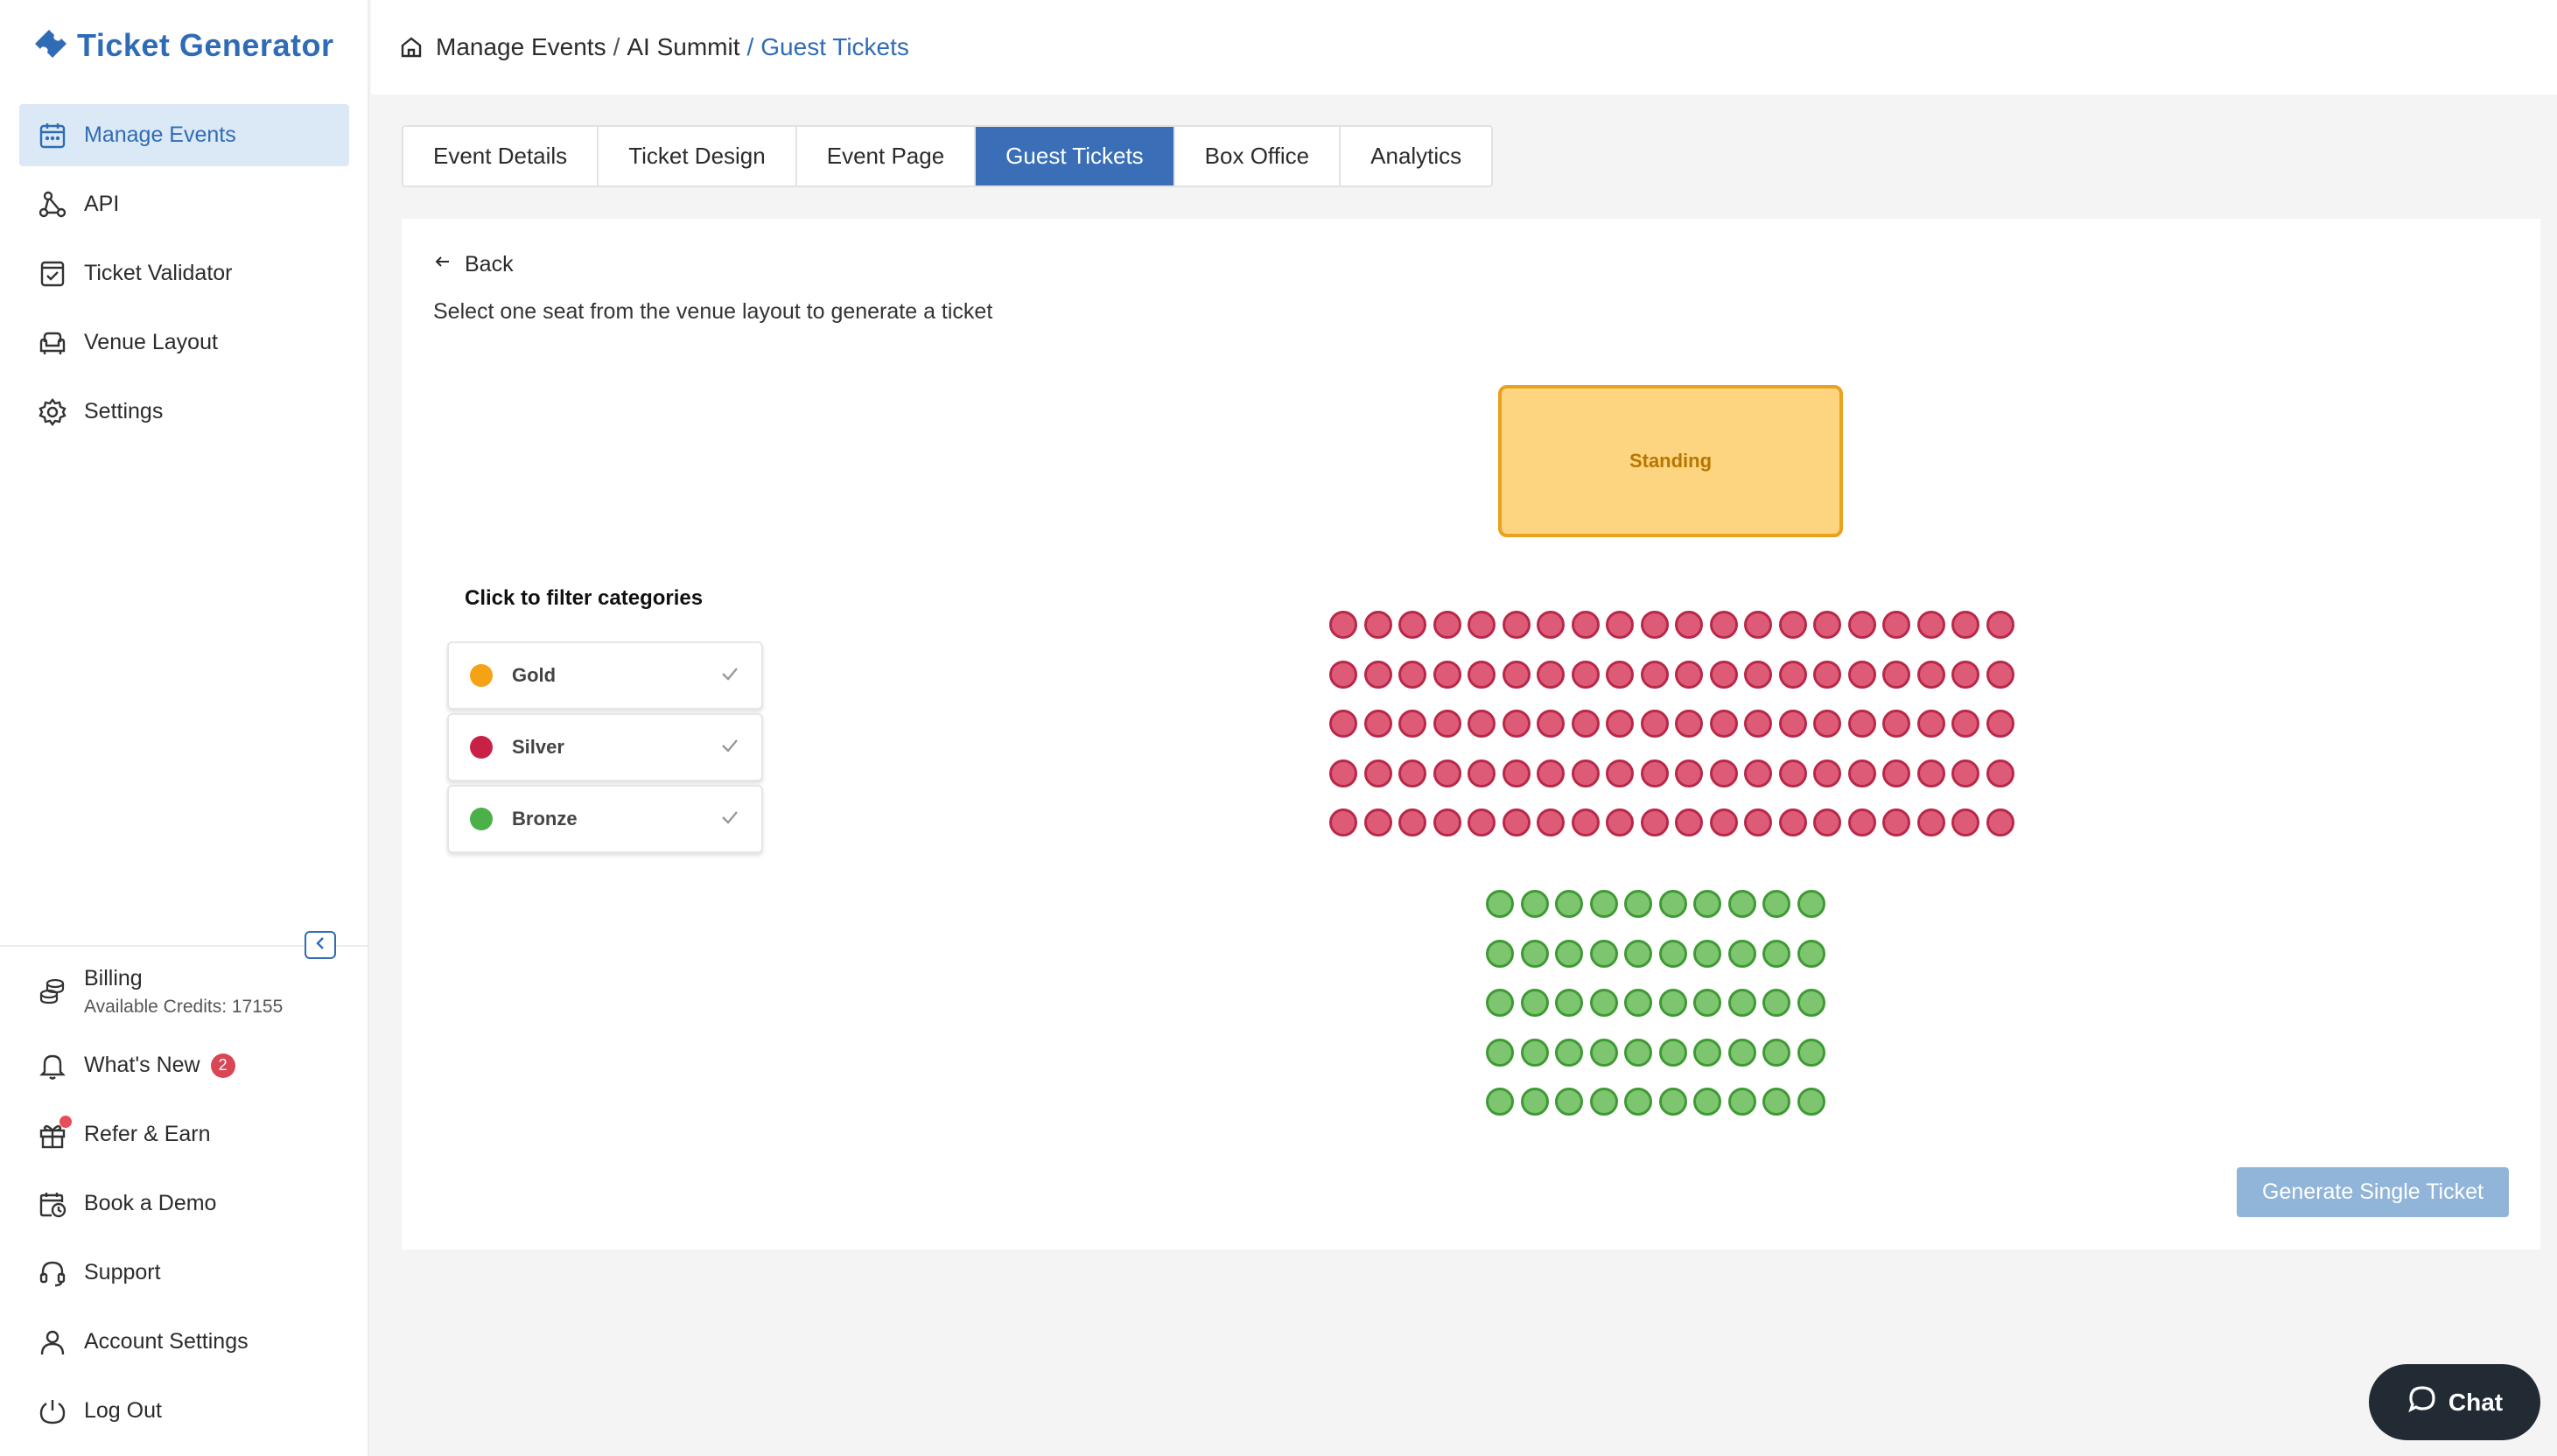 The height and width of the screenshot is (1456, 2557). I want to click on breadcrumb-manage-events: Manage Events, so click(521, 47).